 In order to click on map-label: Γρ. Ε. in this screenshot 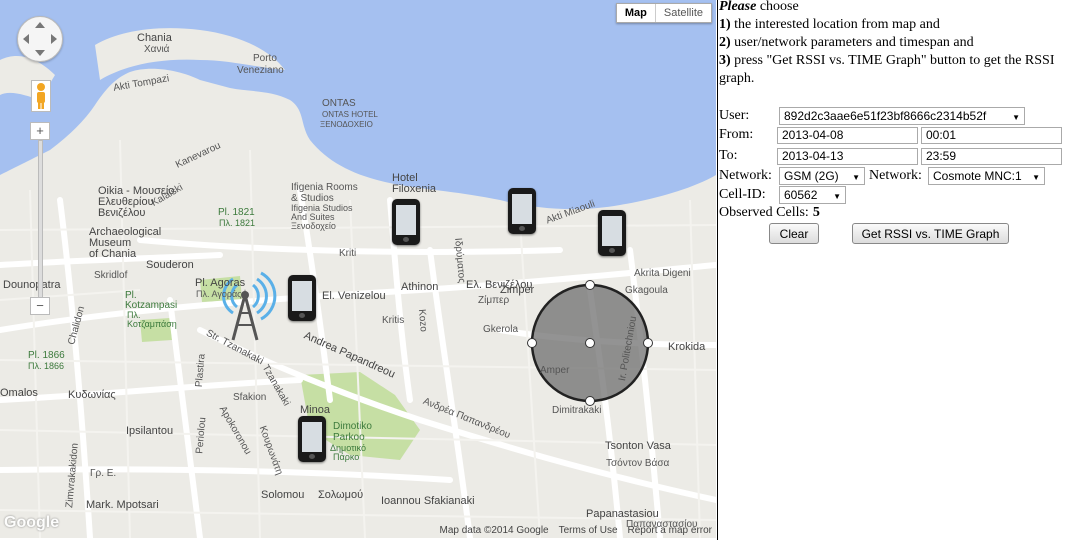, I will do `click(103, 473)`.